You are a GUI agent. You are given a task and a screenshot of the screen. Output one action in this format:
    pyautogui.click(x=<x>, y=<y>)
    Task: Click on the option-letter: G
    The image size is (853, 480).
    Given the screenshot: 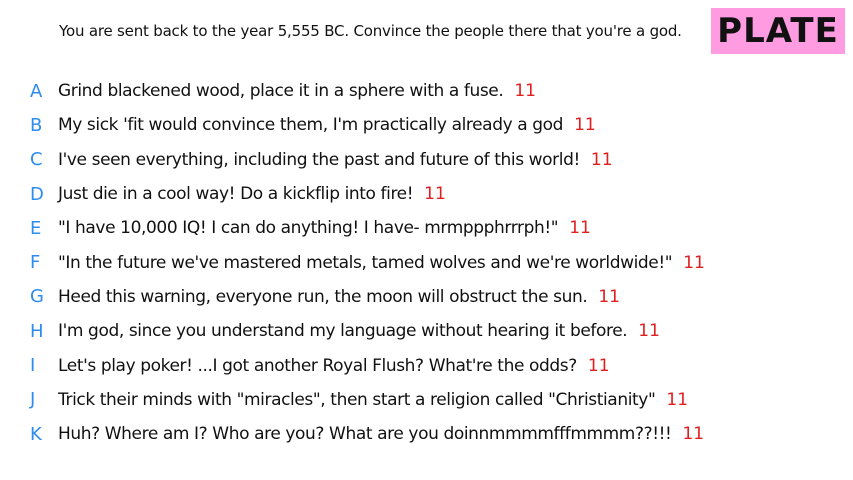 What is the action you would take?
    pyautogui.click(x=37, y=297)
    